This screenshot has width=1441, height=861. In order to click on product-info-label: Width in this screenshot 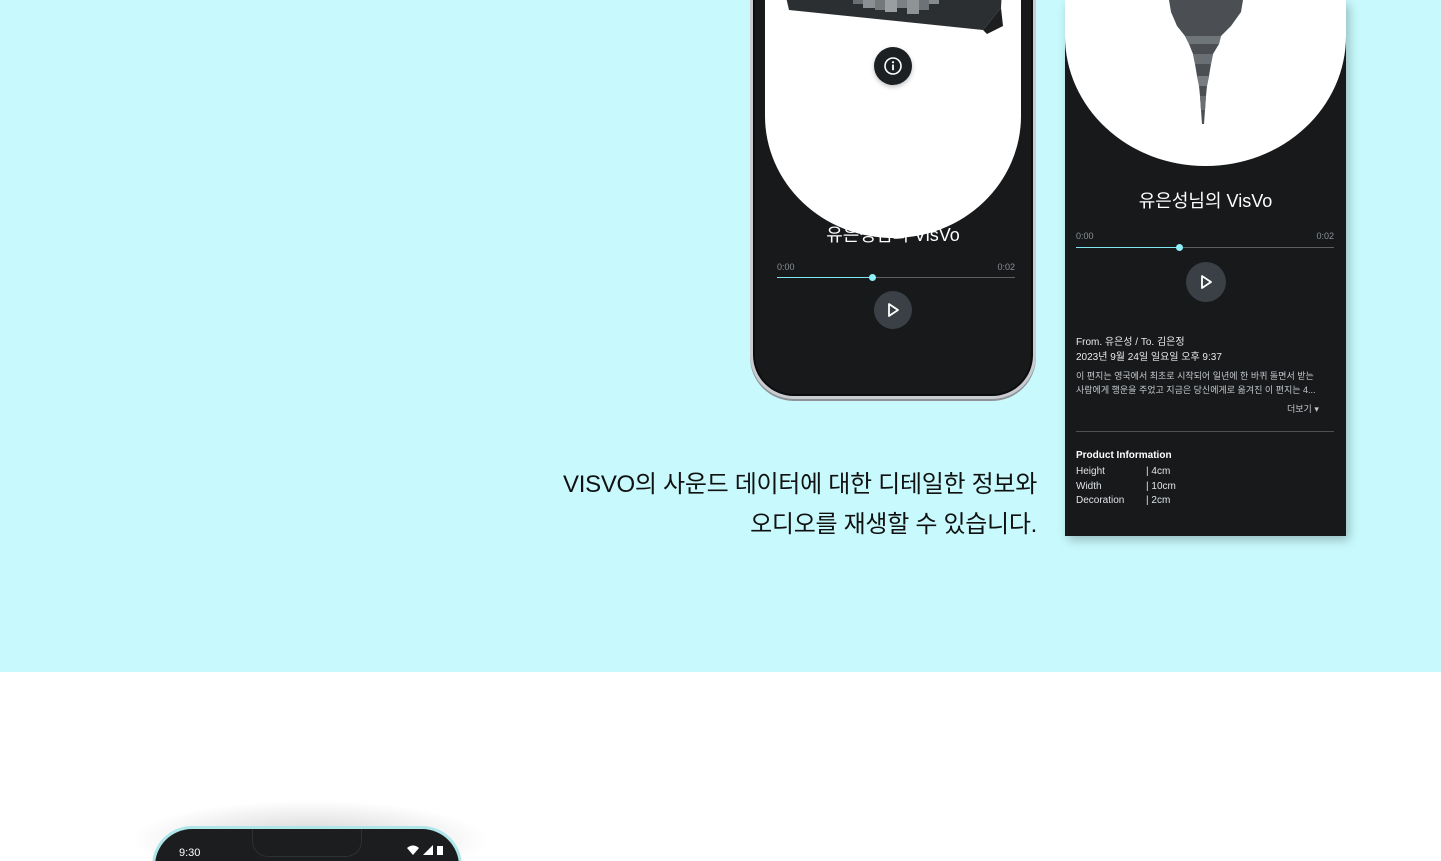, I will do `click(1089, 486)`.